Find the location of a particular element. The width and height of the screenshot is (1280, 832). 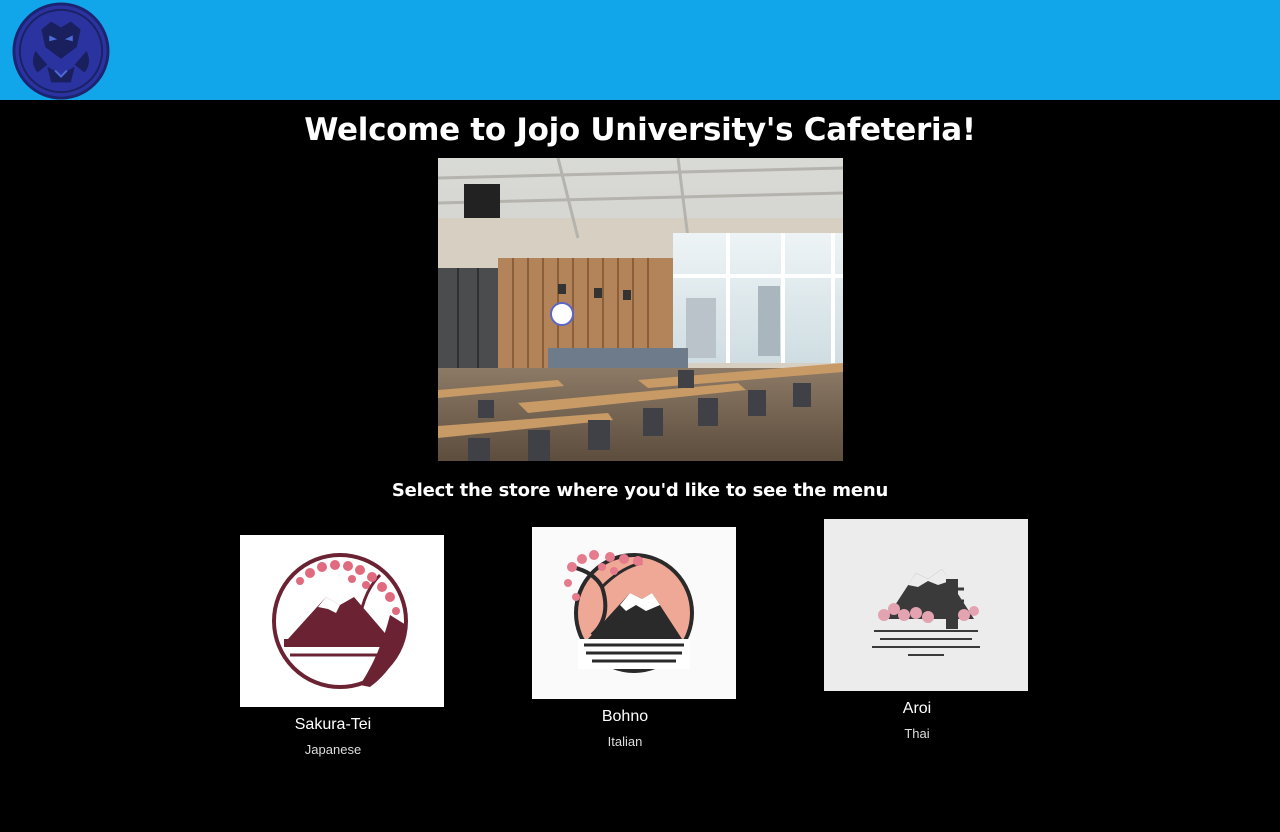

cherry-blossom-fuji-logo-icon is located at coordinates (634, 613).